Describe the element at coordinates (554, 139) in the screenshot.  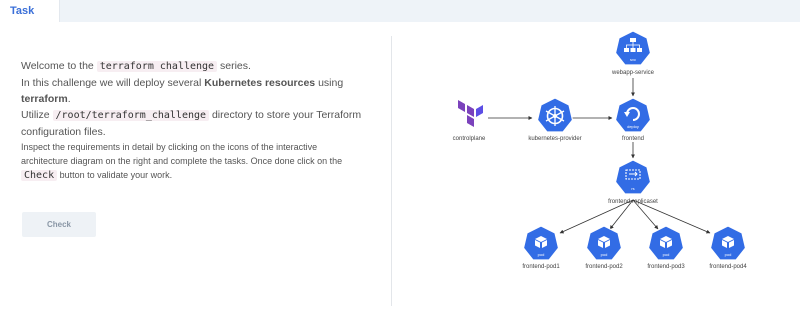
I see `label-kubernetes-provider: kubernetes-provider` at that location.